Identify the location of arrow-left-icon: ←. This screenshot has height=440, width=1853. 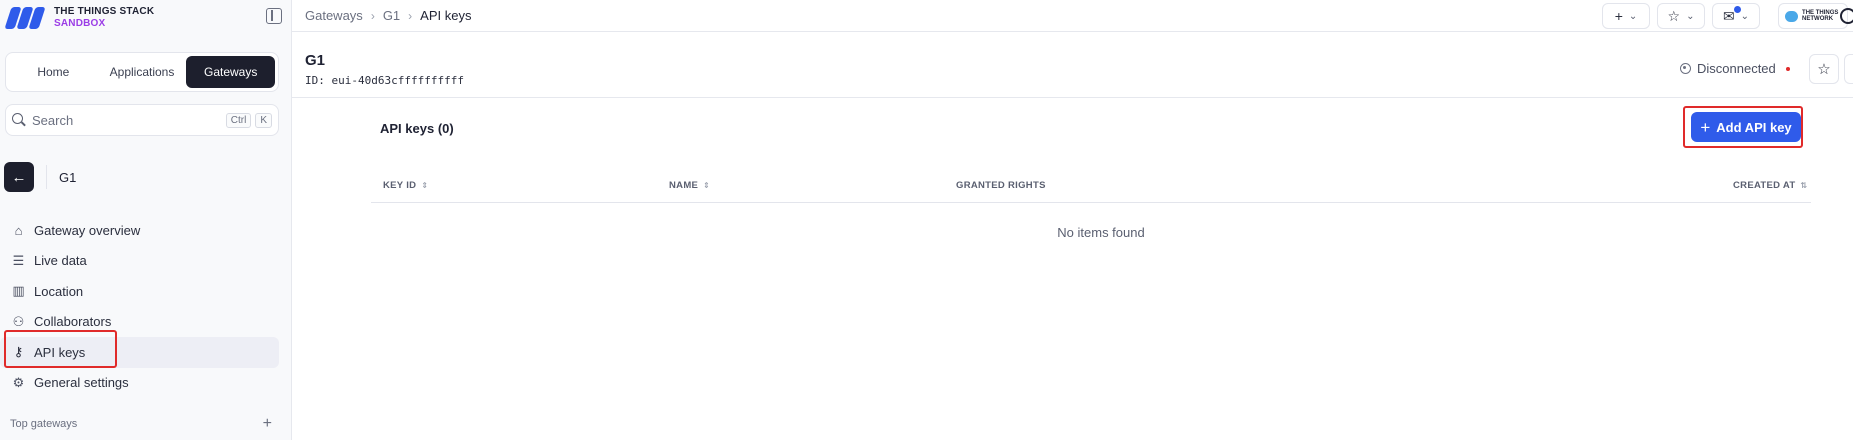
(19, 177).